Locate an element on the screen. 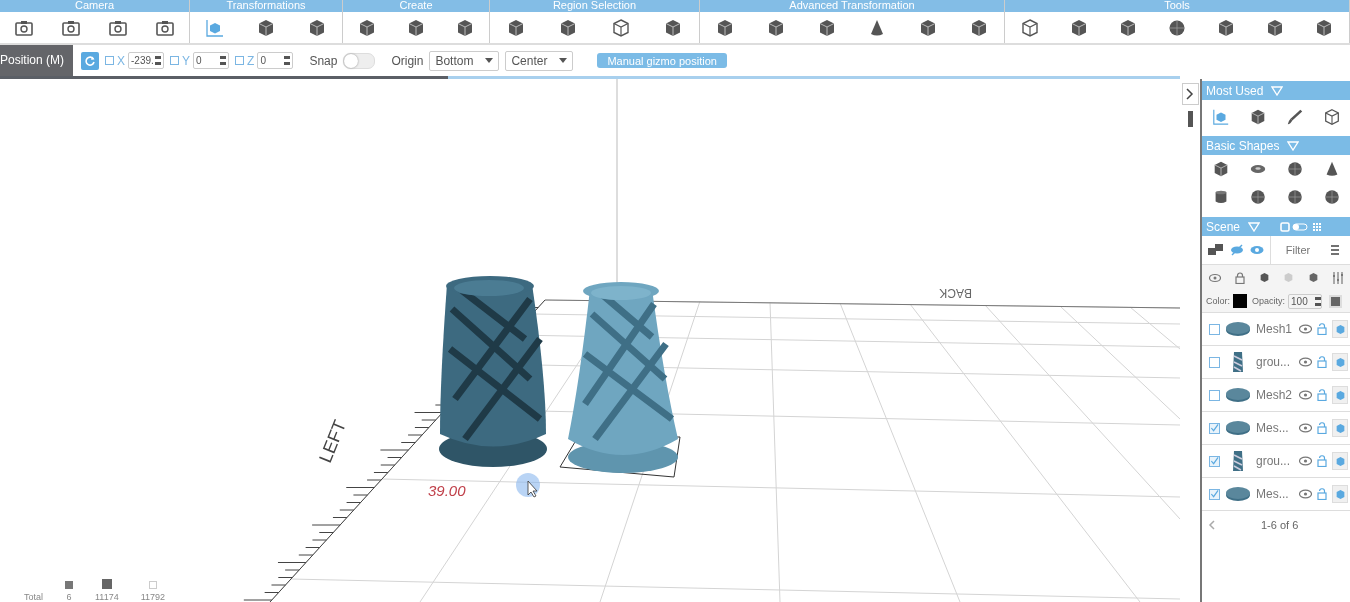 Image resolution: width=1350 pixels, height=602 pixels. ribbon-group-title: Transformations is located at coordinates (266, 6).